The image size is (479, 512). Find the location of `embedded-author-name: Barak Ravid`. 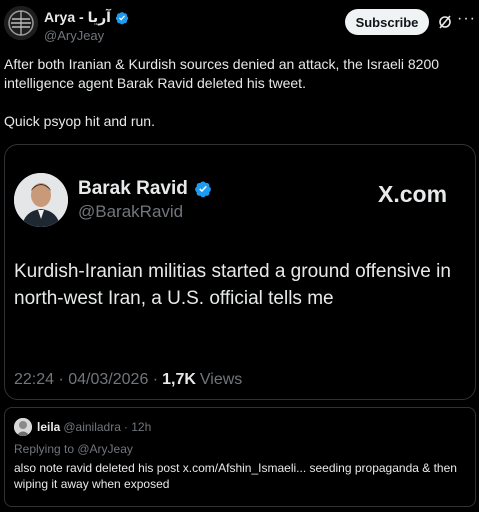

embedded-author-name: Barak Ravid is located at coordinates (133, 188).